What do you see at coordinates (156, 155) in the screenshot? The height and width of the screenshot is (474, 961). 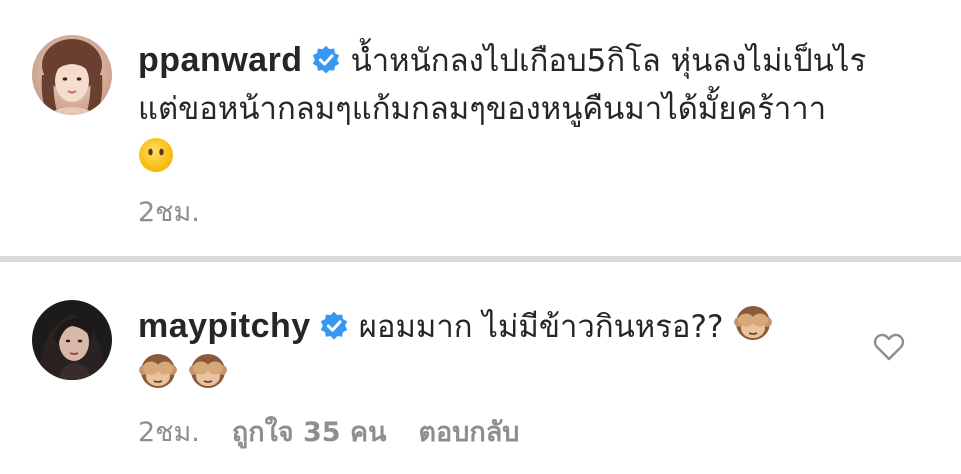 I see `no-mouth-face-emoji-icon` at bounding box center [156, 155].